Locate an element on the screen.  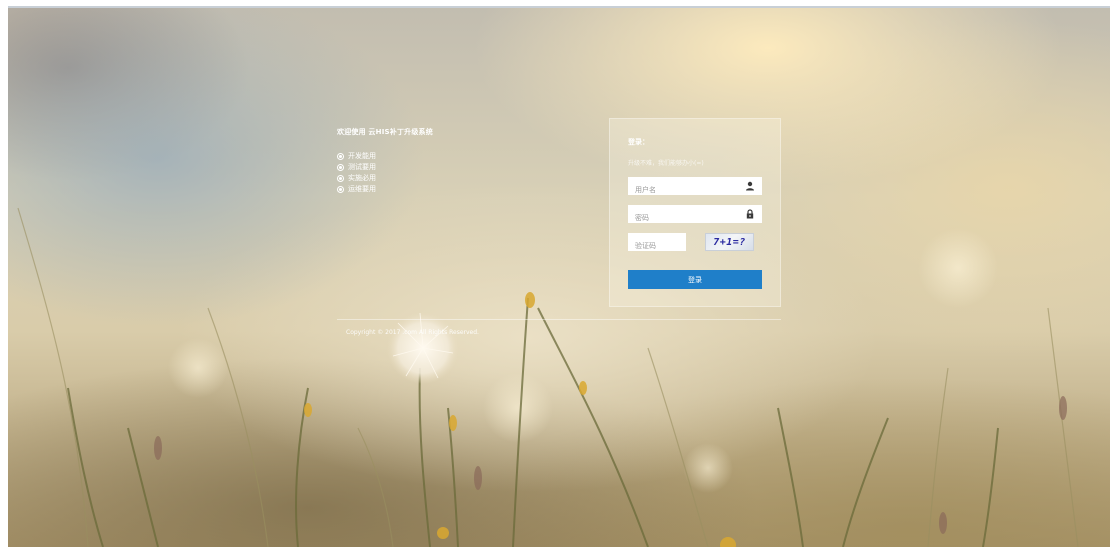
feature-list: 开发能用 测试要用 实施必用 运维要用 is located at coordinates (385, 173).